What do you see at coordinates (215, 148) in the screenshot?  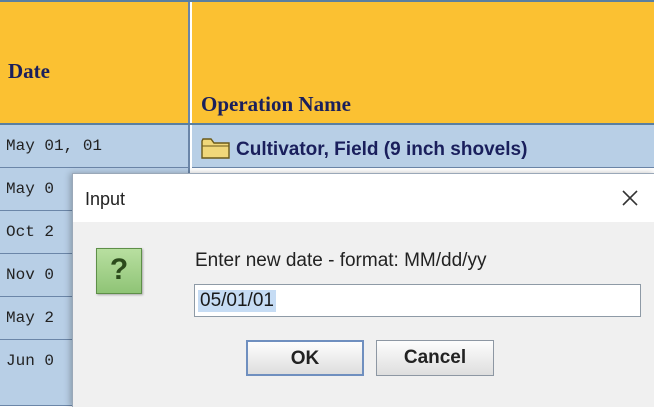 I see `folder-icon` at bounding box center [215, 148].